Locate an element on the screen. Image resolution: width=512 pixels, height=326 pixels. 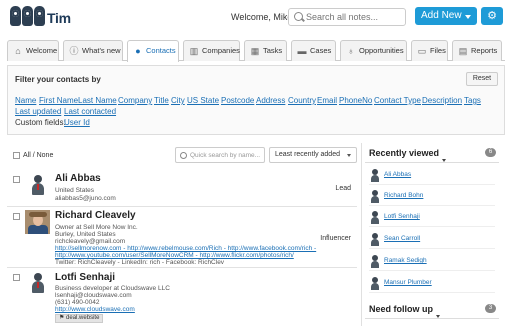
custom-field-link: User Id is located at coordinates (77, 122).